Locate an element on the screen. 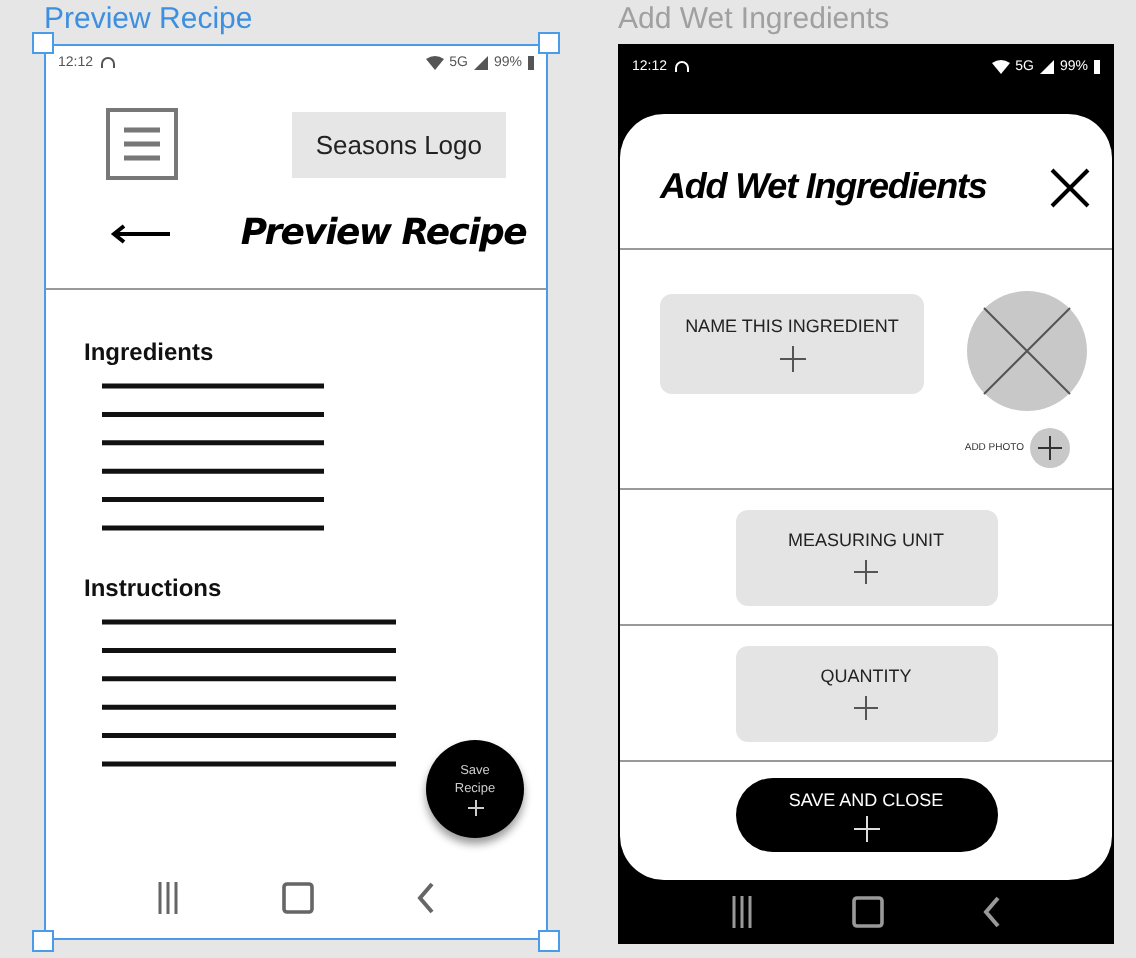 Image resolution: width=1136 pixels, height=958 pixels. measuring-unit-field: MEASURING UNIT is located at coordinates (866, 557).